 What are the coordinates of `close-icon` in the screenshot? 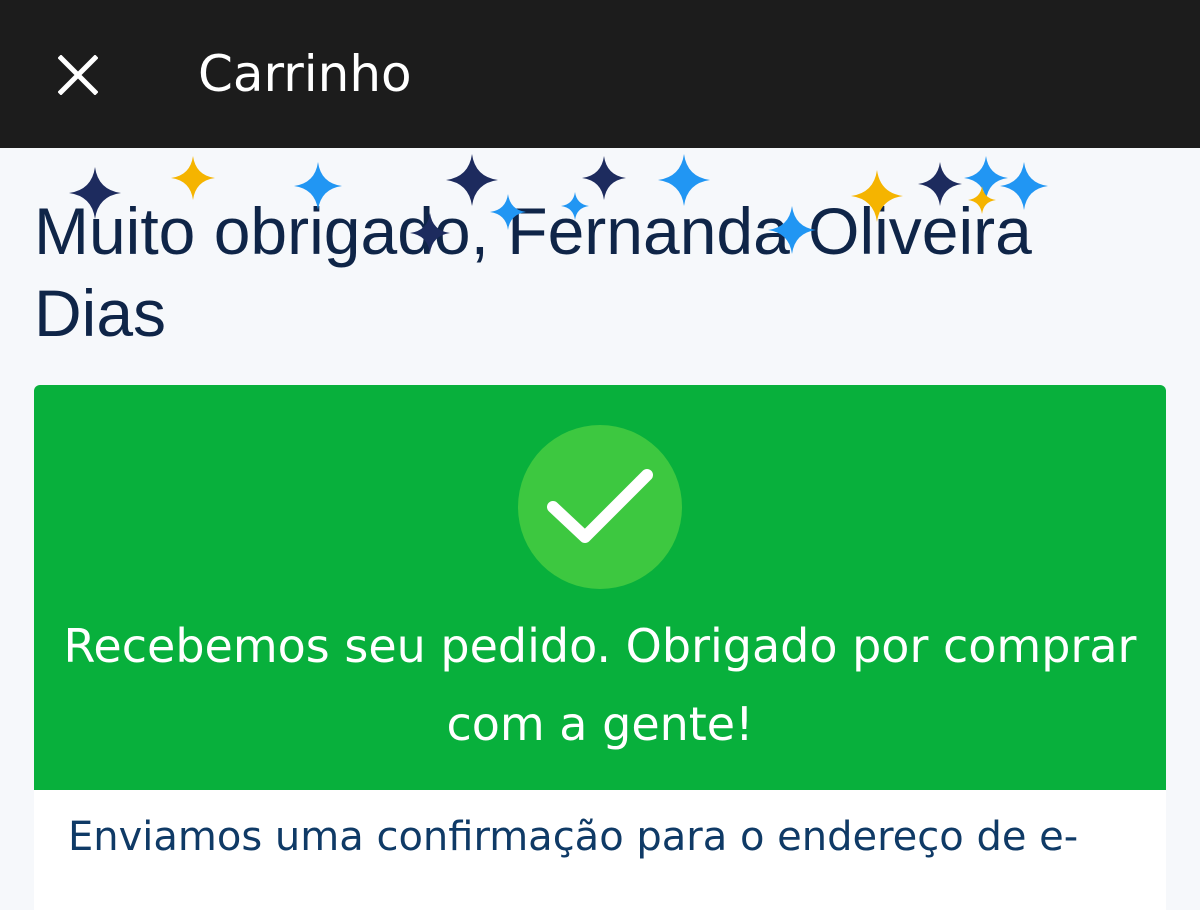 It's located at (78, 75).